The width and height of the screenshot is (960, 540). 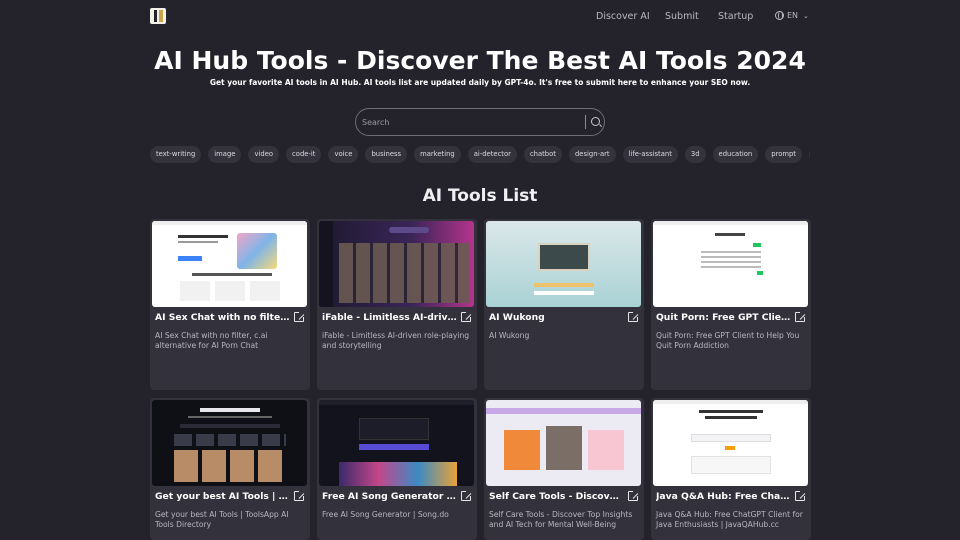 I want to click on tool-card: AI Wukong AI Wukong, so click(x=564, y=304).